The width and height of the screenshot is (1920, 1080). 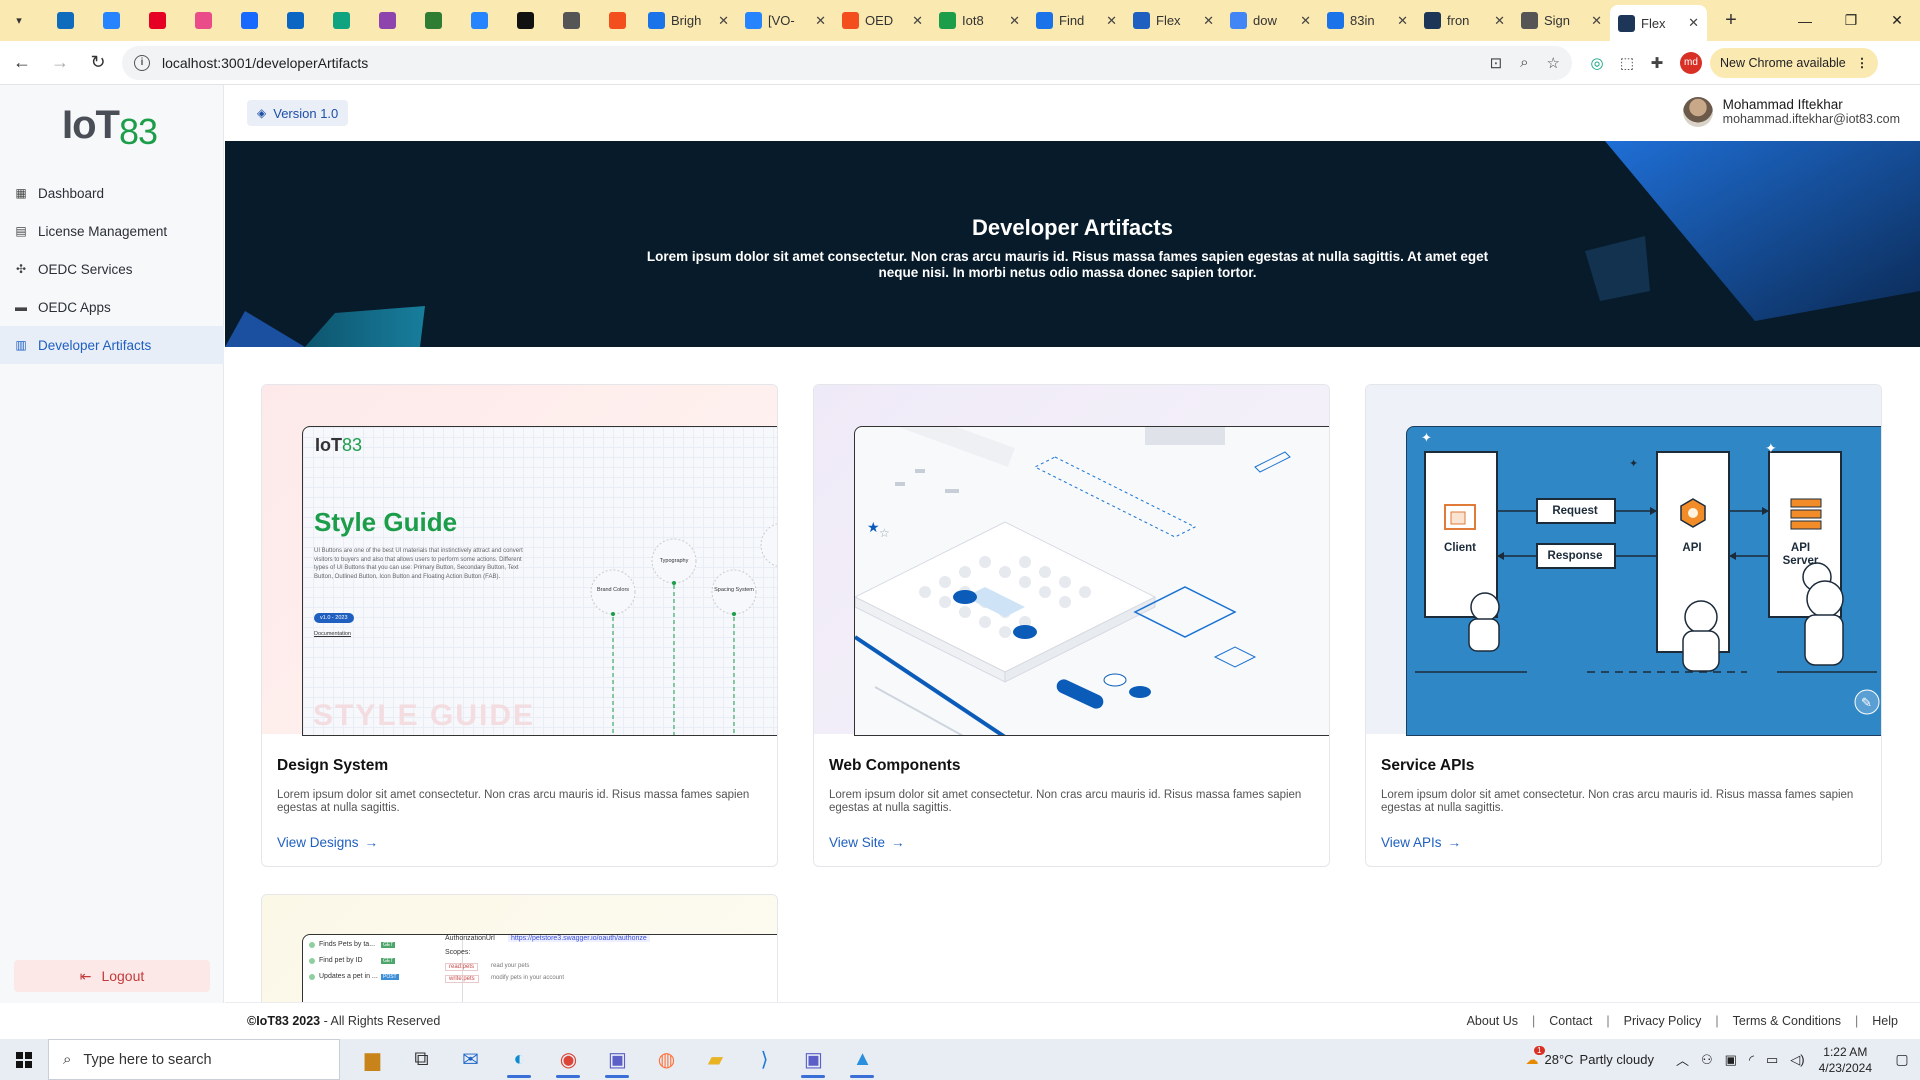 What do you see at coordinates (112, 976) in the screenshot?
I see `logout-button: ⇤ Logout` at bounding box center [112, 976].